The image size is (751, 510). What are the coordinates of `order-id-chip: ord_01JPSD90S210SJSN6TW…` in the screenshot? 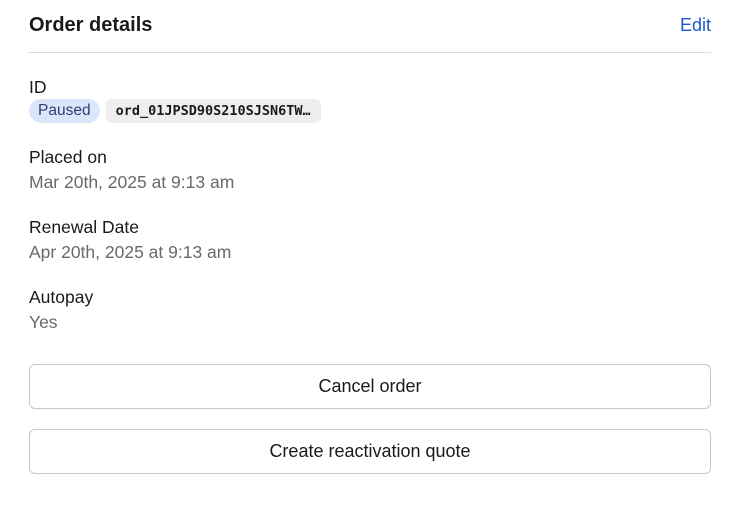 It's located at (213, 111).